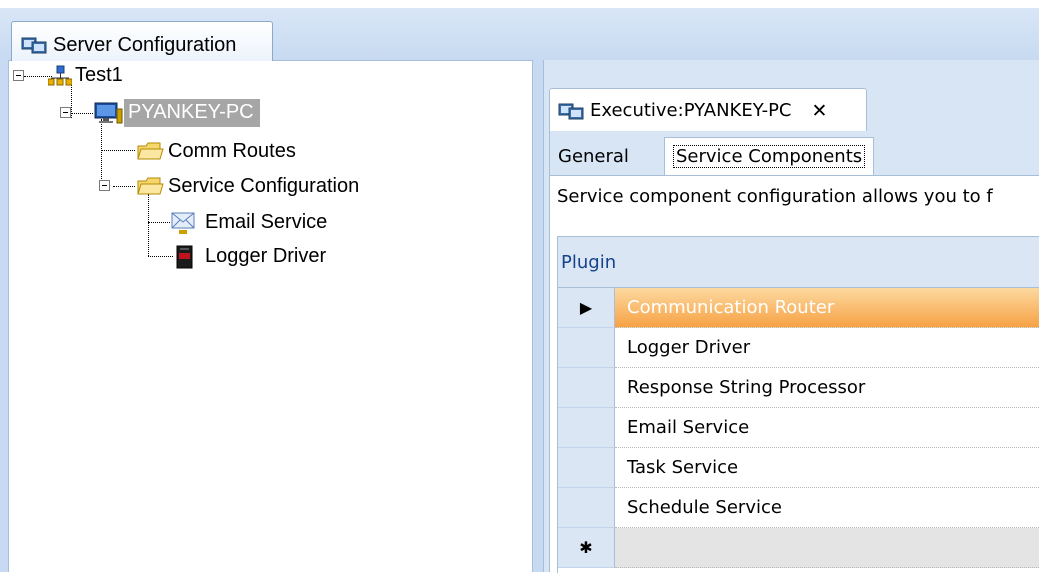 The height and width of the screenshot is (573, 1039). Describe the element at coordinates (820, 111) in the screenshot. I see `close-icon: ✕` at that location.